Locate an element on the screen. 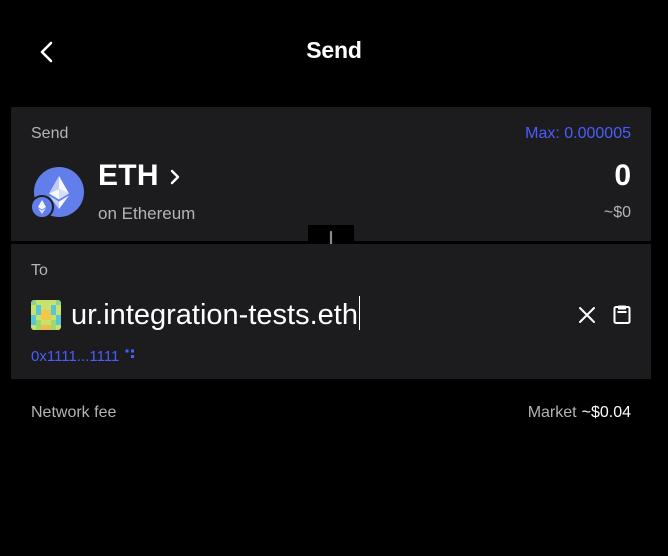 This screenshot has width=668, height=556. clear-address-button is located at coordinates (587, 315).